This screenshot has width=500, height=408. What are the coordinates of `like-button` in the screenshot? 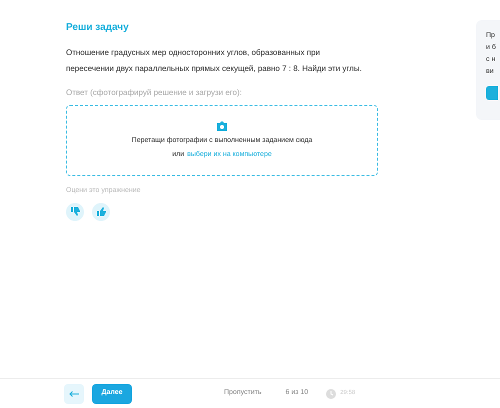 It's located at (101, 211).